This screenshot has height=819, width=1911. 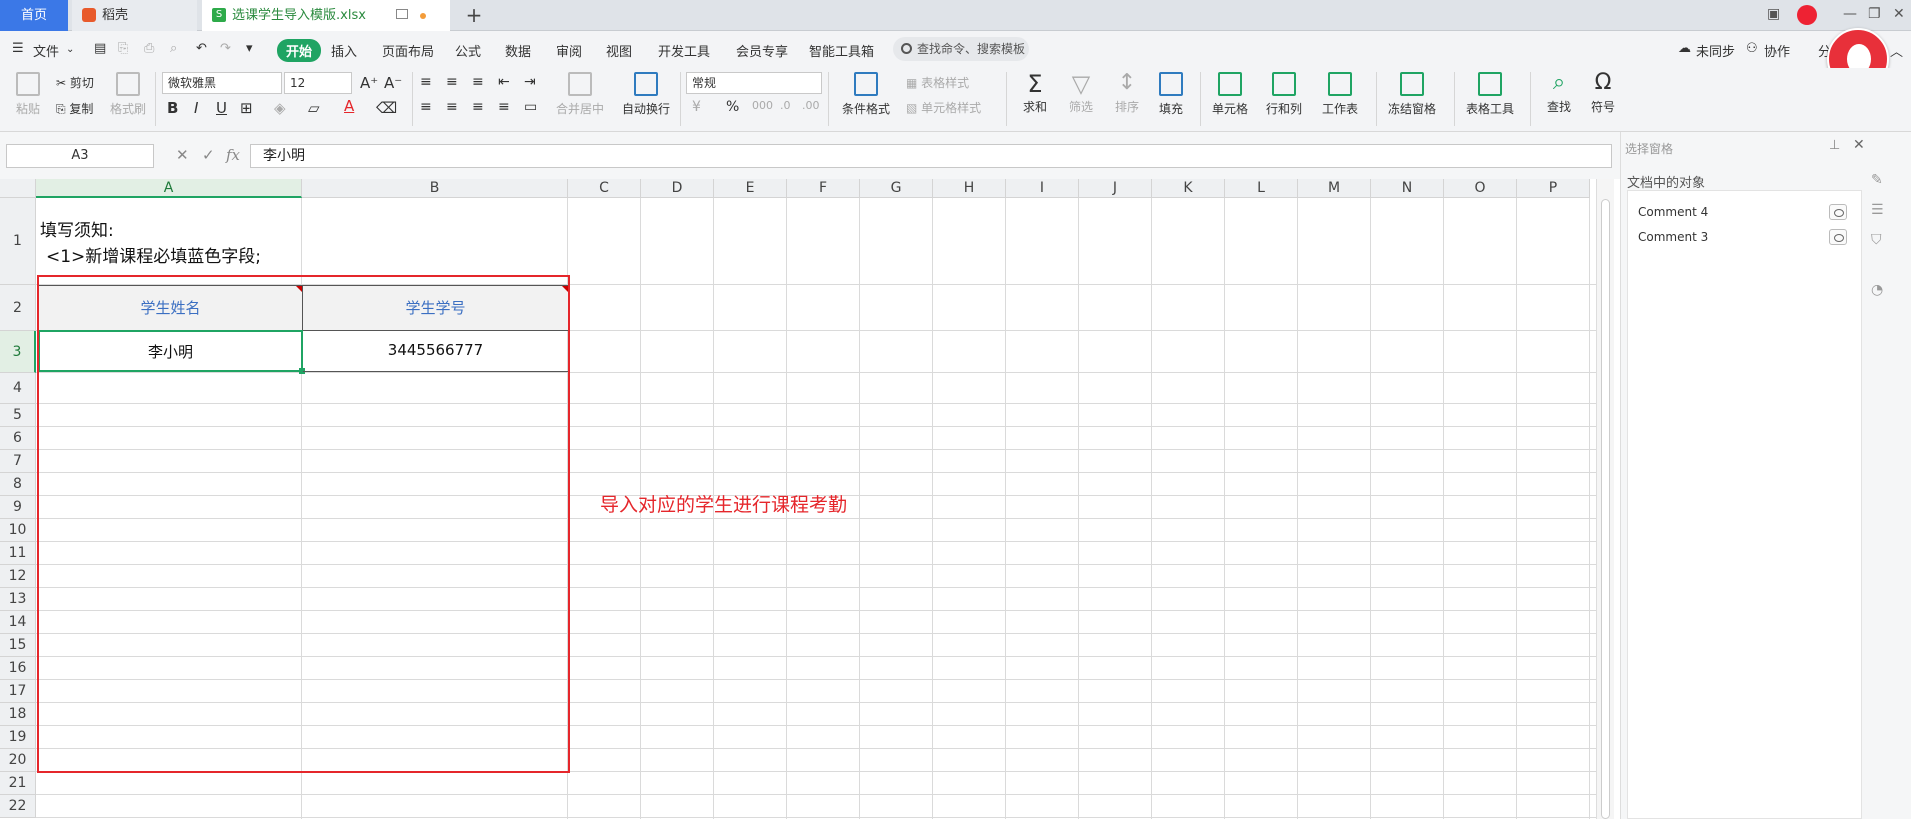 I want to click on formula-input: 李小明, so click(x=931, y=156).